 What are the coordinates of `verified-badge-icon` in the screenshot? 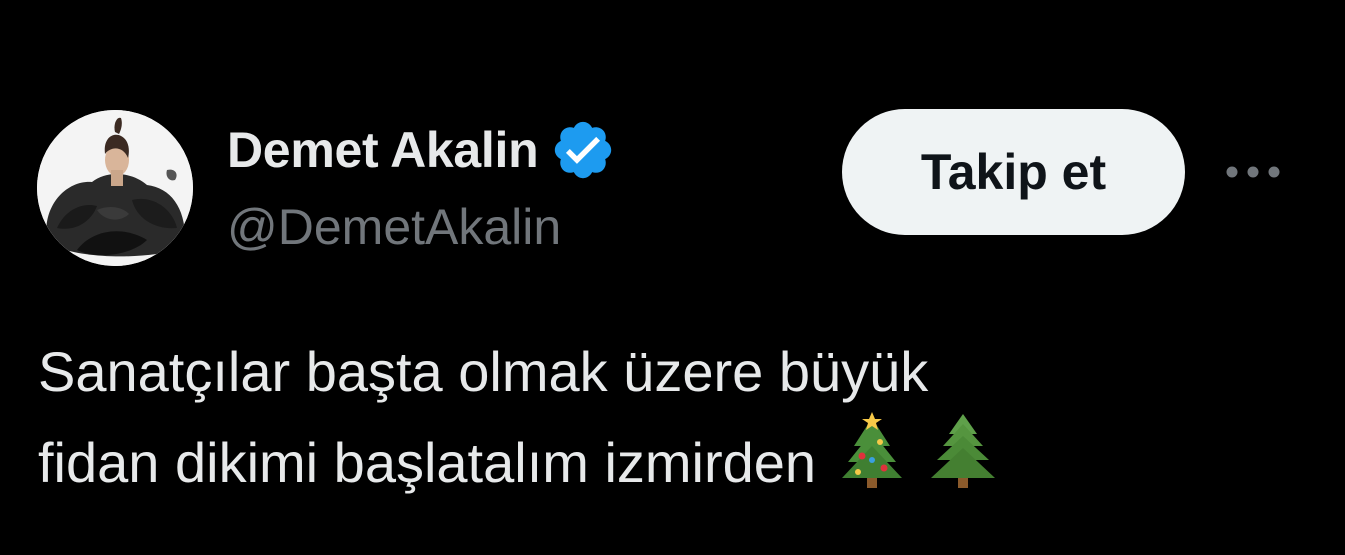 It's located at (583, 150).